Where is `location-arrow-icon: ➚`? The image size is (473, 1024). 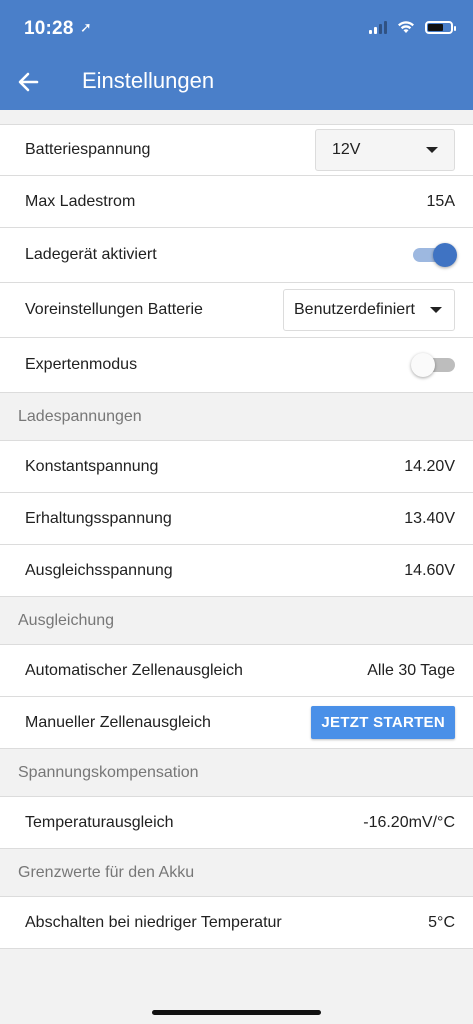 location-arrow-icon: ➚ is located at coordinates (86, 27).